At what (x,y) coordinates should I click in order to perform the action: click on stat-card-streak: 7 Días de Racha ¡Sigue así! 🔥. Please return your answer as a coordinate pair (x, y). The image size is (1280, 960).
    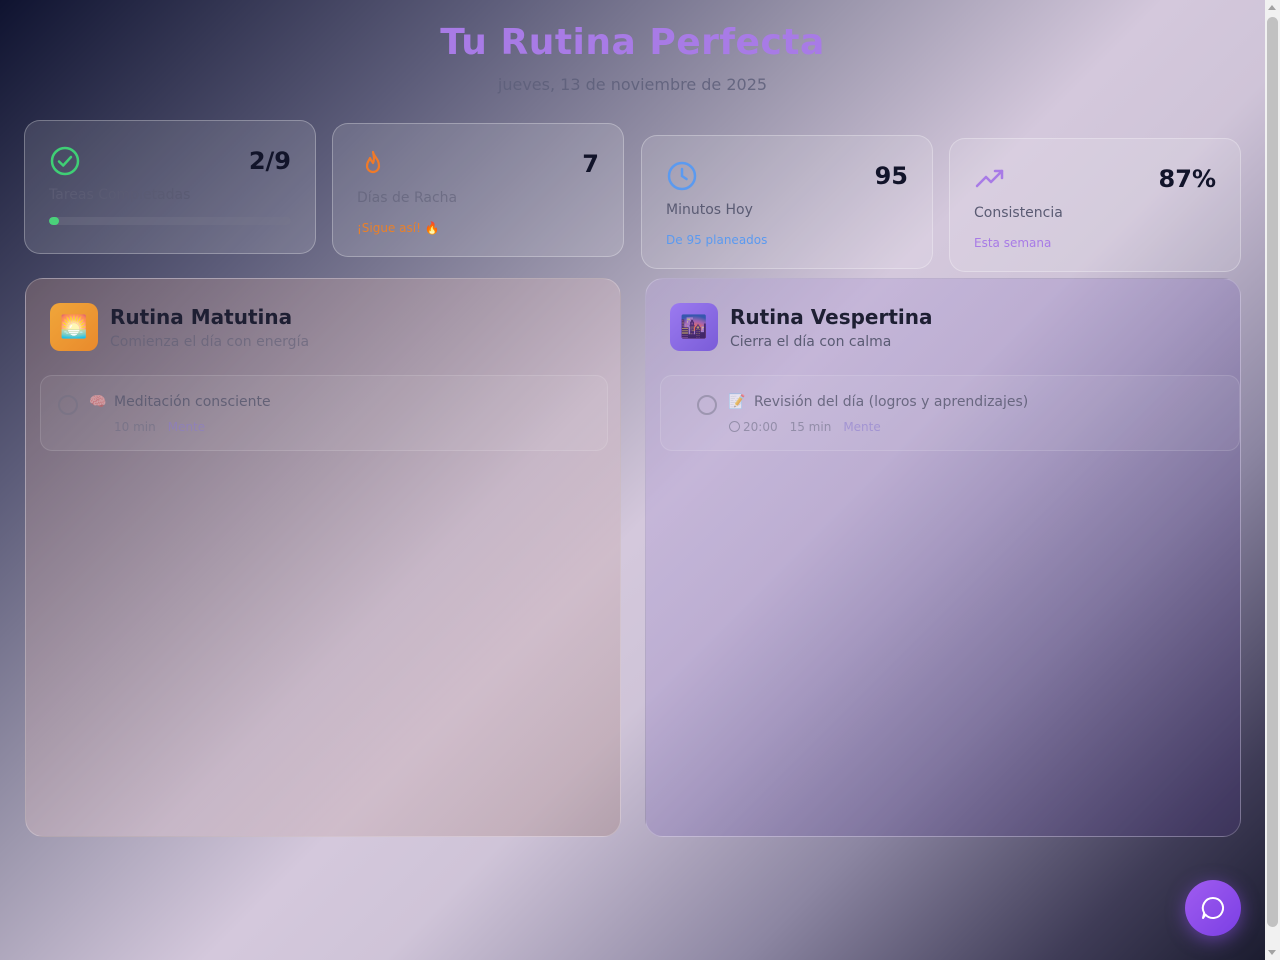
    Looking at the image, I should click on (478, 190).